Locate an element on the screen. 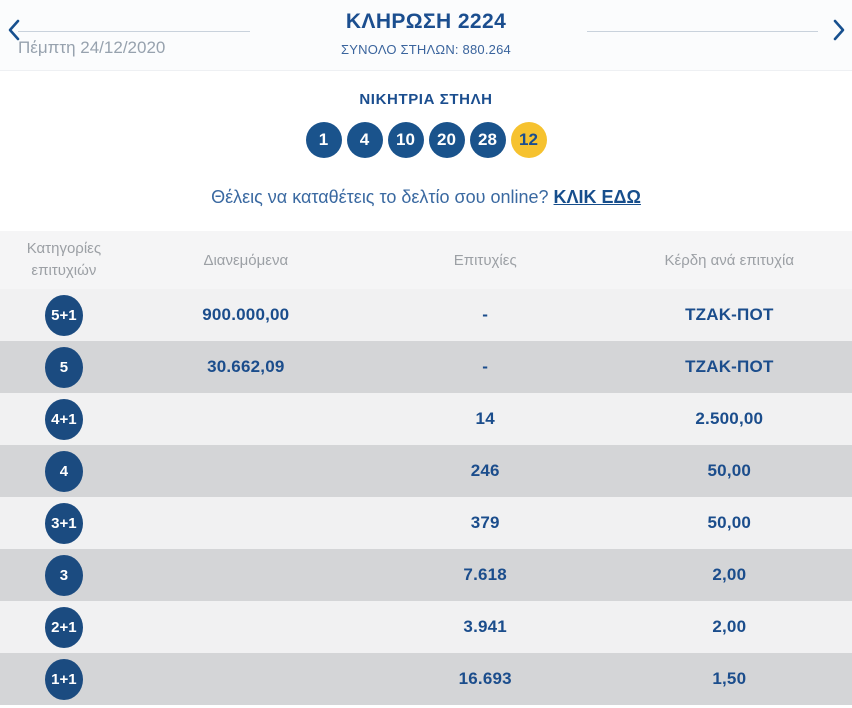  winners-value: 379 is located at coordinates (485, 522).